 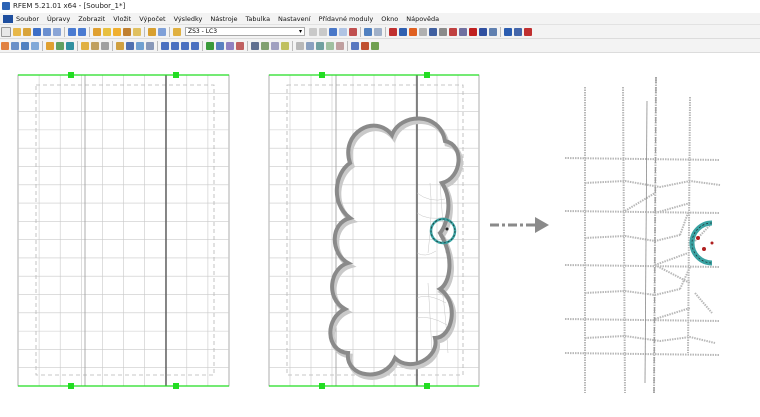 What do you see at coordinates (15, 45) in the screenshot?
I see `zoom-icon` at bounding box center [15, 45].